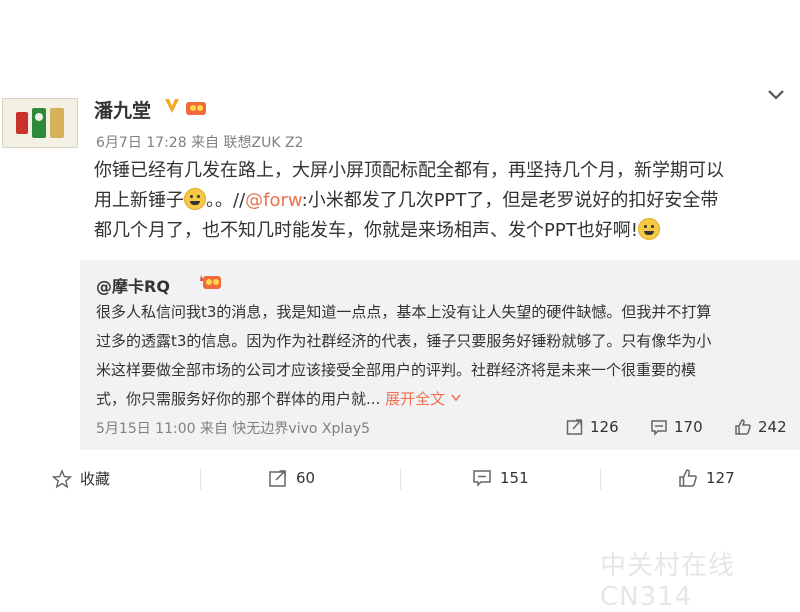  I want to click on post-body-line: 用上新锤子 。。//@forw:小米都发了几次PPT了，但是老罗说好的扣好安全带, so click(444, 201).